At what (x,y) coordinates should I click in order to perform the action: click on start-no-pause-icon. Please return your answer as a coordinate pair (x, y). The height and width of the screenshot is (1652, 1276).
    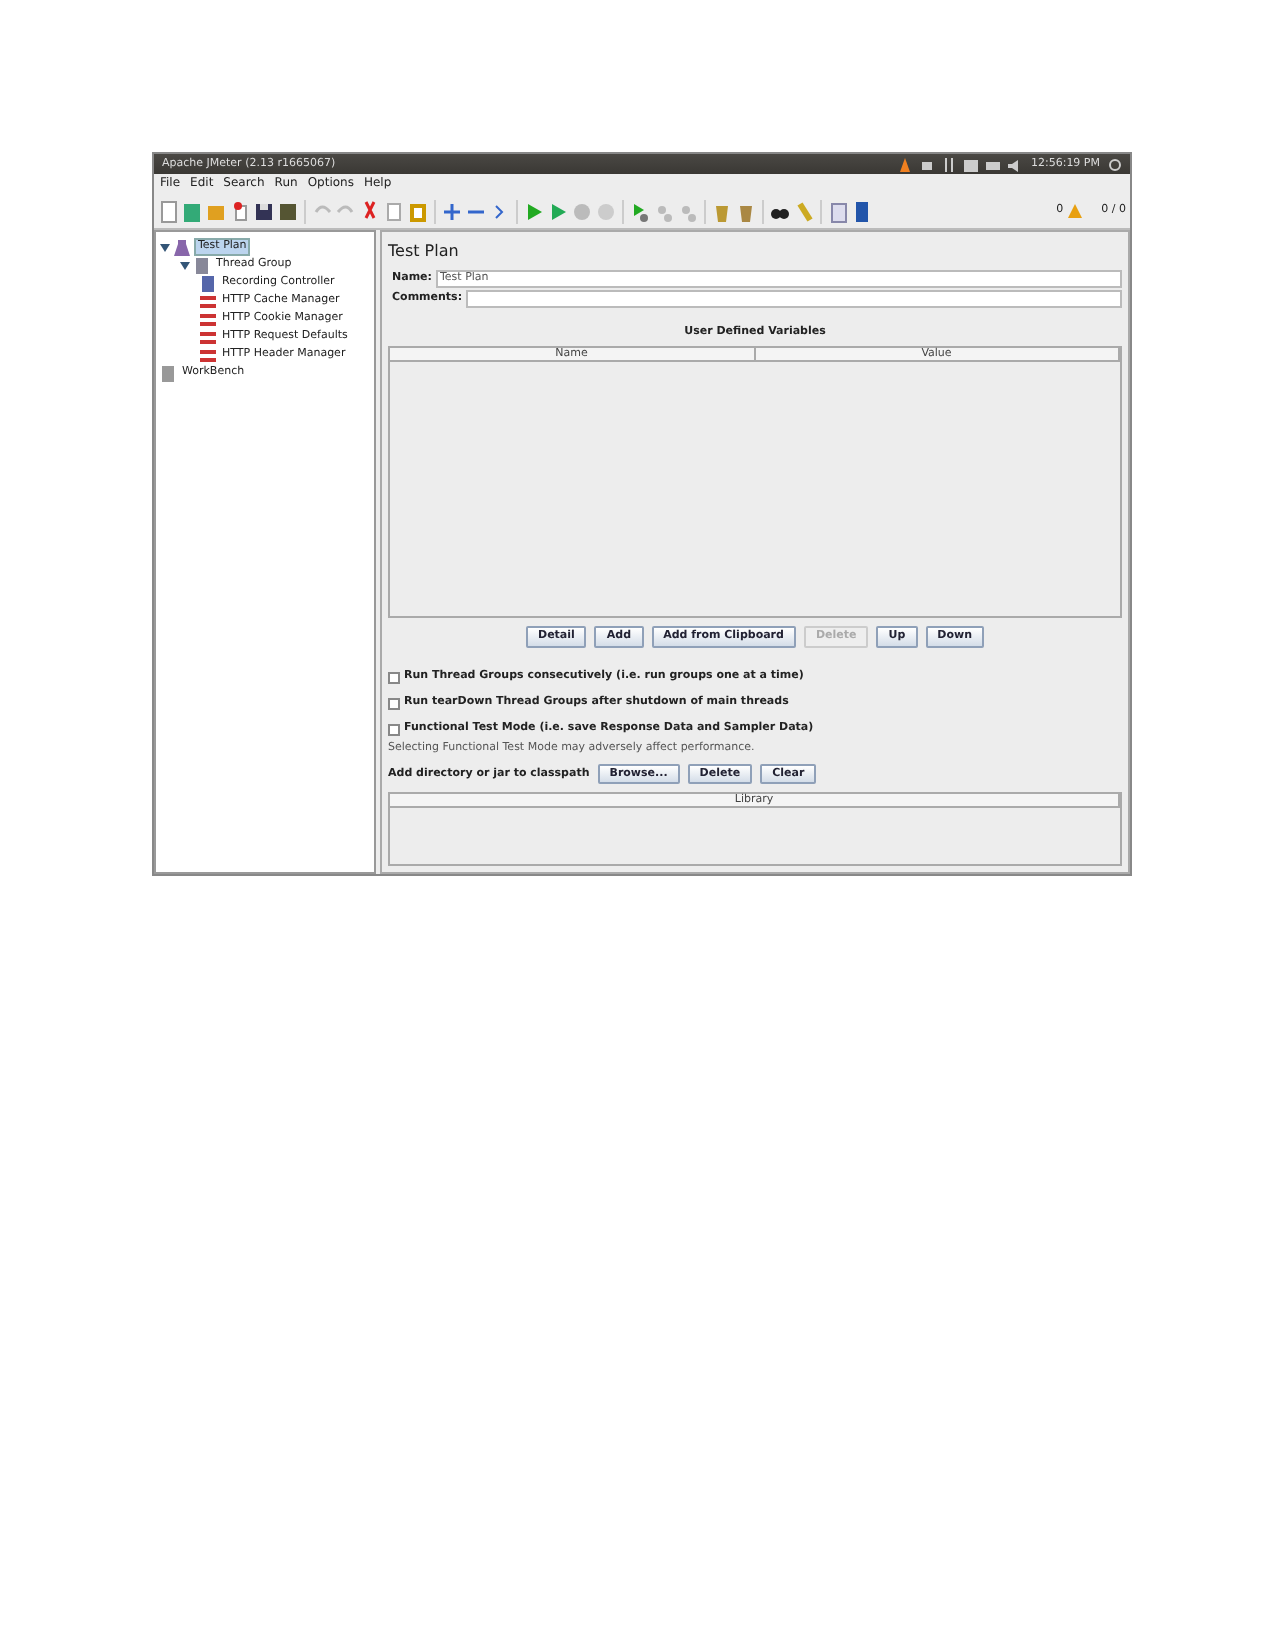
    Looking at the image, I should click on (558, 211).